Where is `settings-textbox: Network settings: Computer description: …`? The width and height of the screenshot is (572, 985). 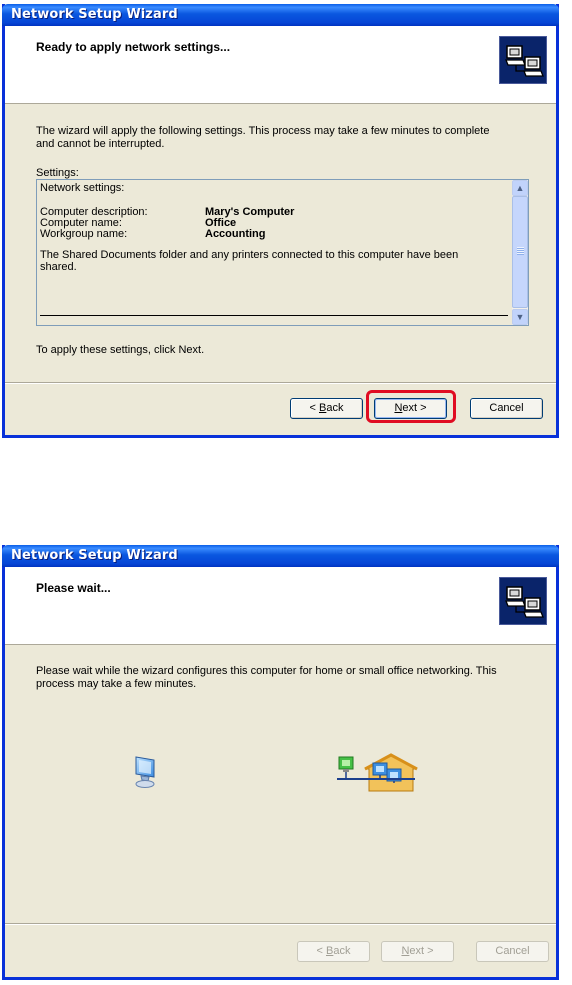 settings-textbox: Network settings: Computer description: … is located at coordinates (282, 252).